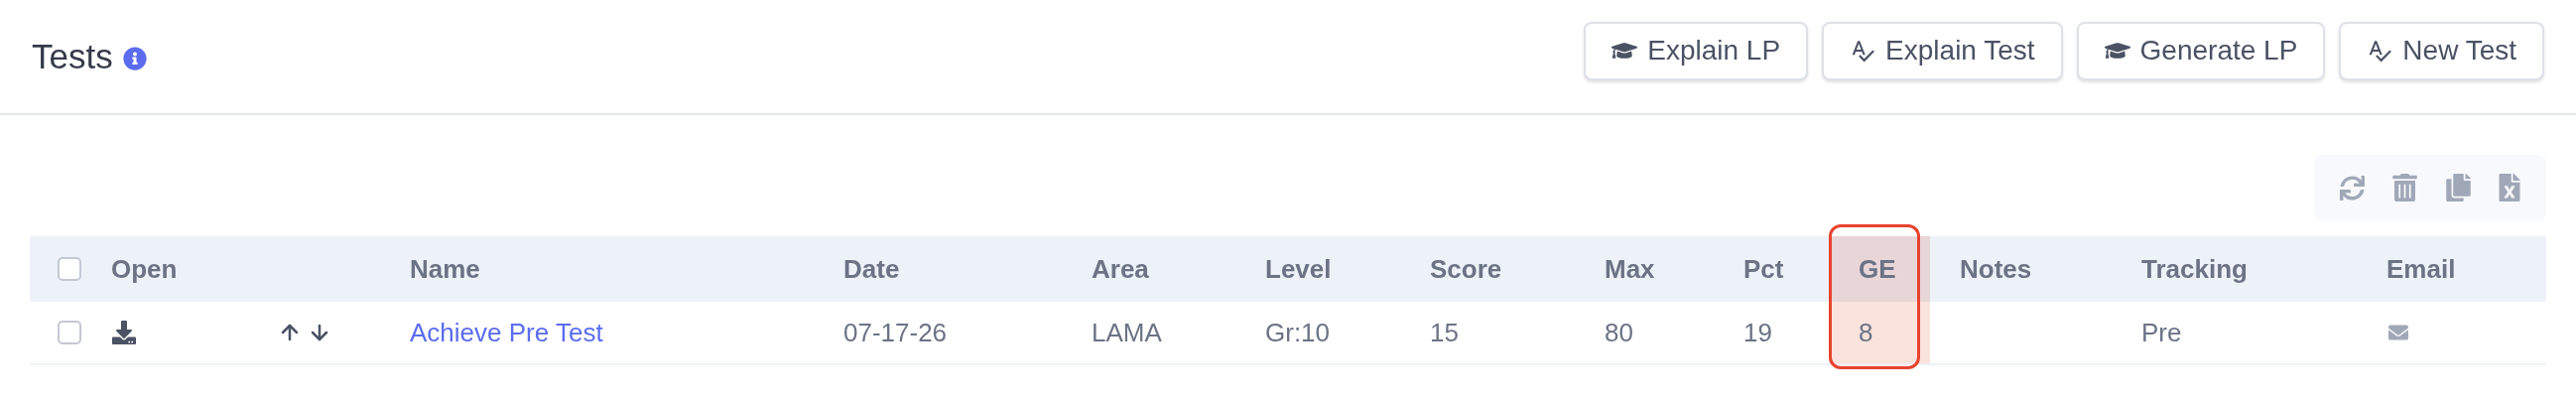 This screenshot has height=401, width=2576. Describe the element at coordinates (1298, 332) in the screenshot. I see `table-cell-text: Gr:10` at that location.